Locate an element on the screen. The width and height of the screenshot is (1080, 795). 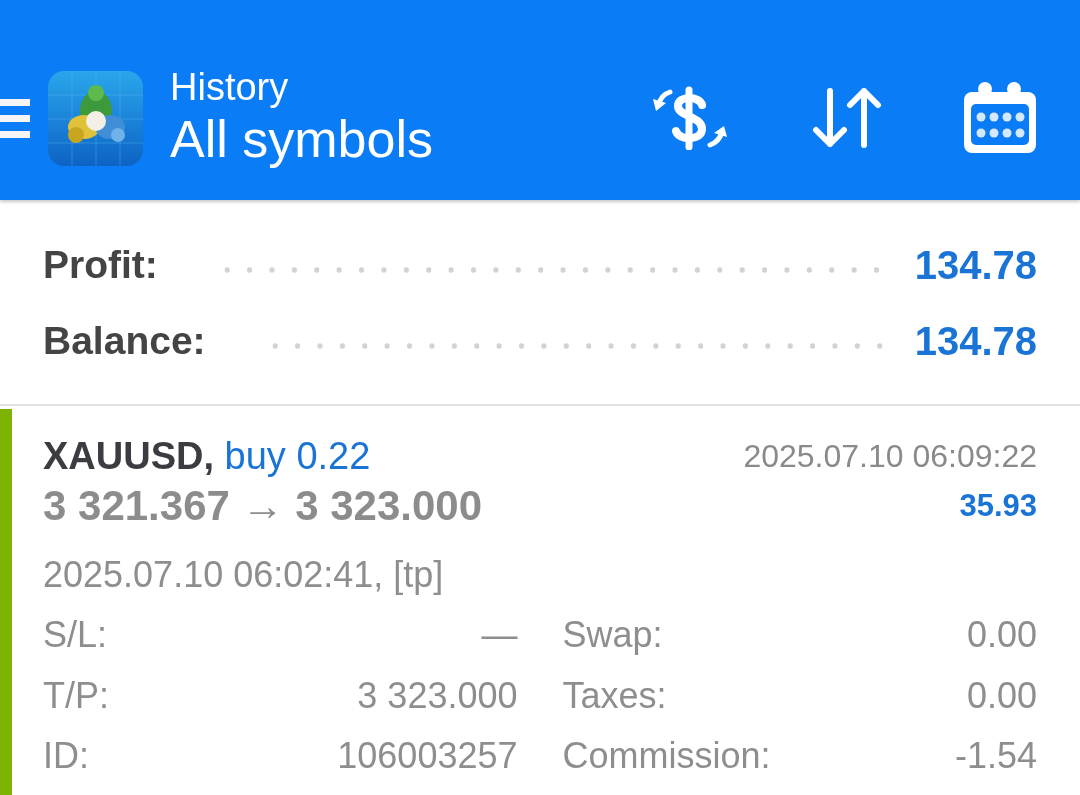
sort-arrows-icon is located at coordinates (847, 118).